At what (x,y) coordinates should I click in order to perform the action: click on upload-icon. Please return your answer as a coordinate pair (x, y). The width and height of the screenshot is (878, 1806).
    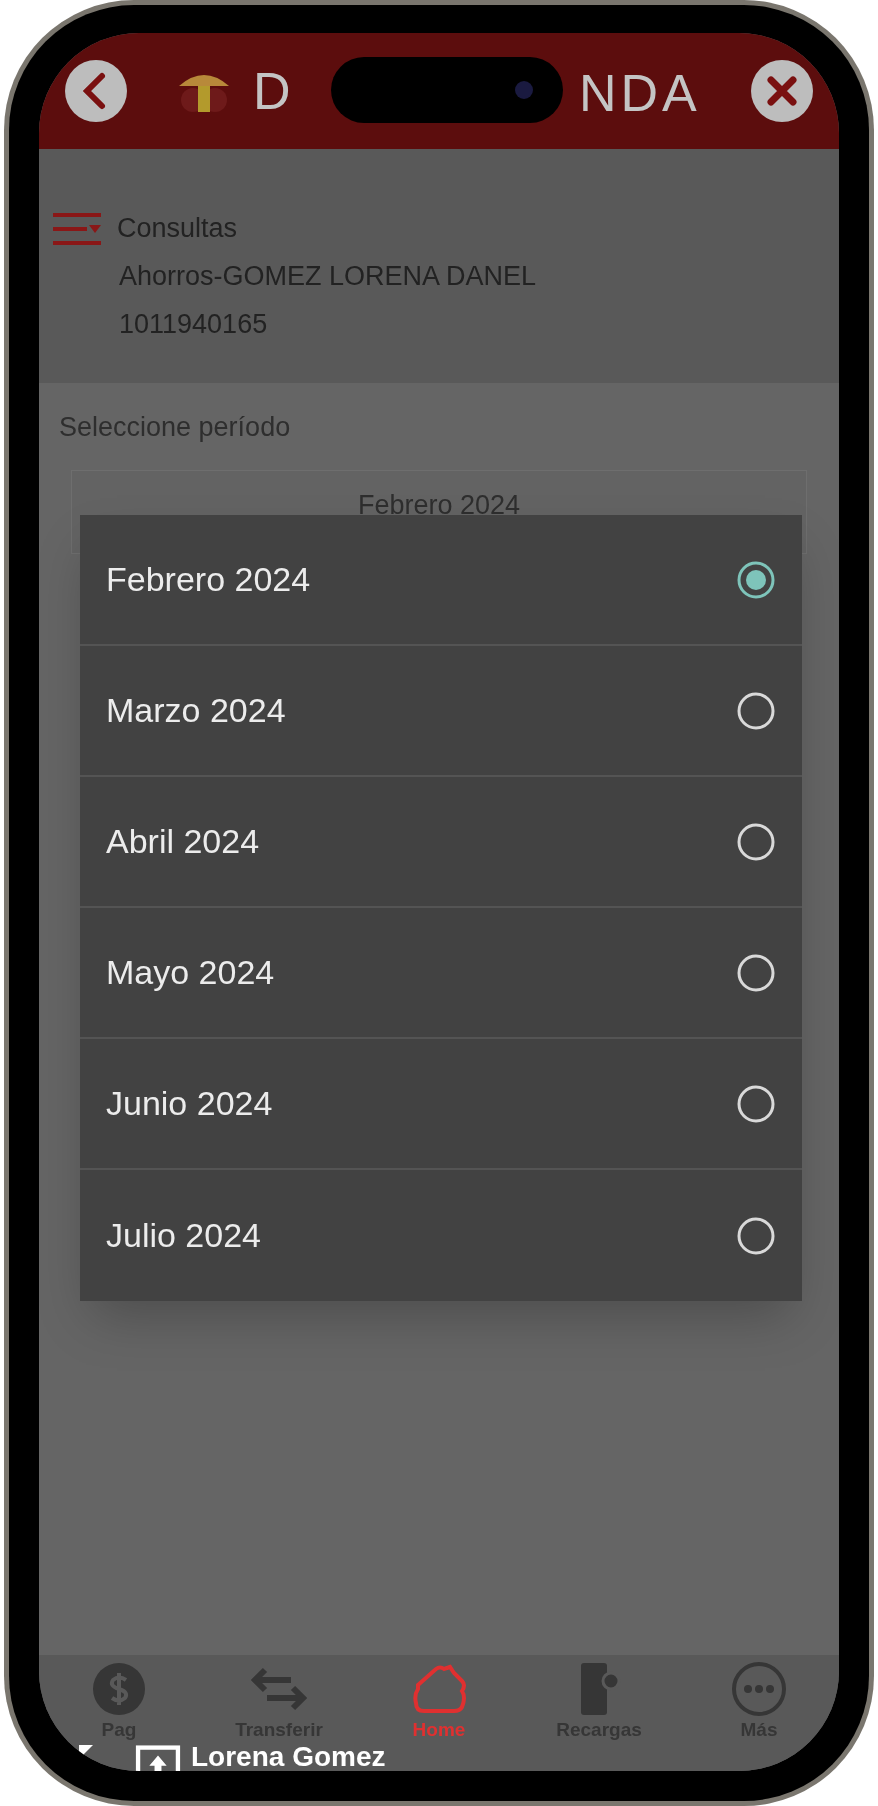
    Looking at the image, I should click on (158, 1758).